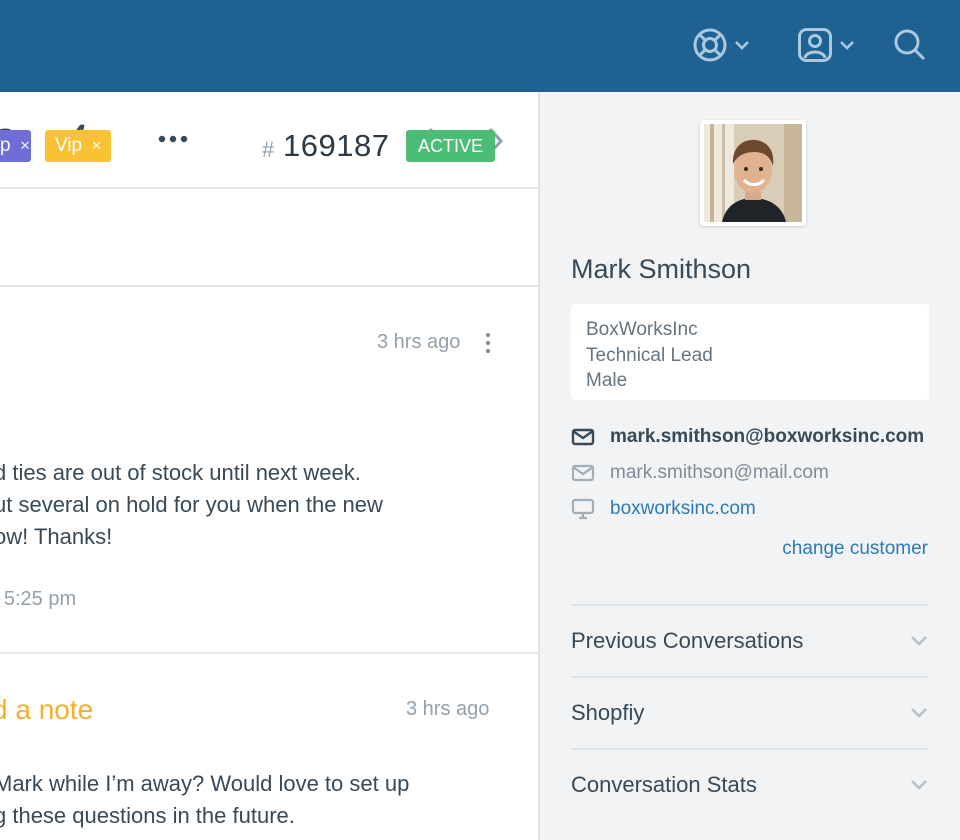  Describe the element at coordinates (147, 815) in the screenshot. I see `note-text-line: g these questions in the future.` at that location.